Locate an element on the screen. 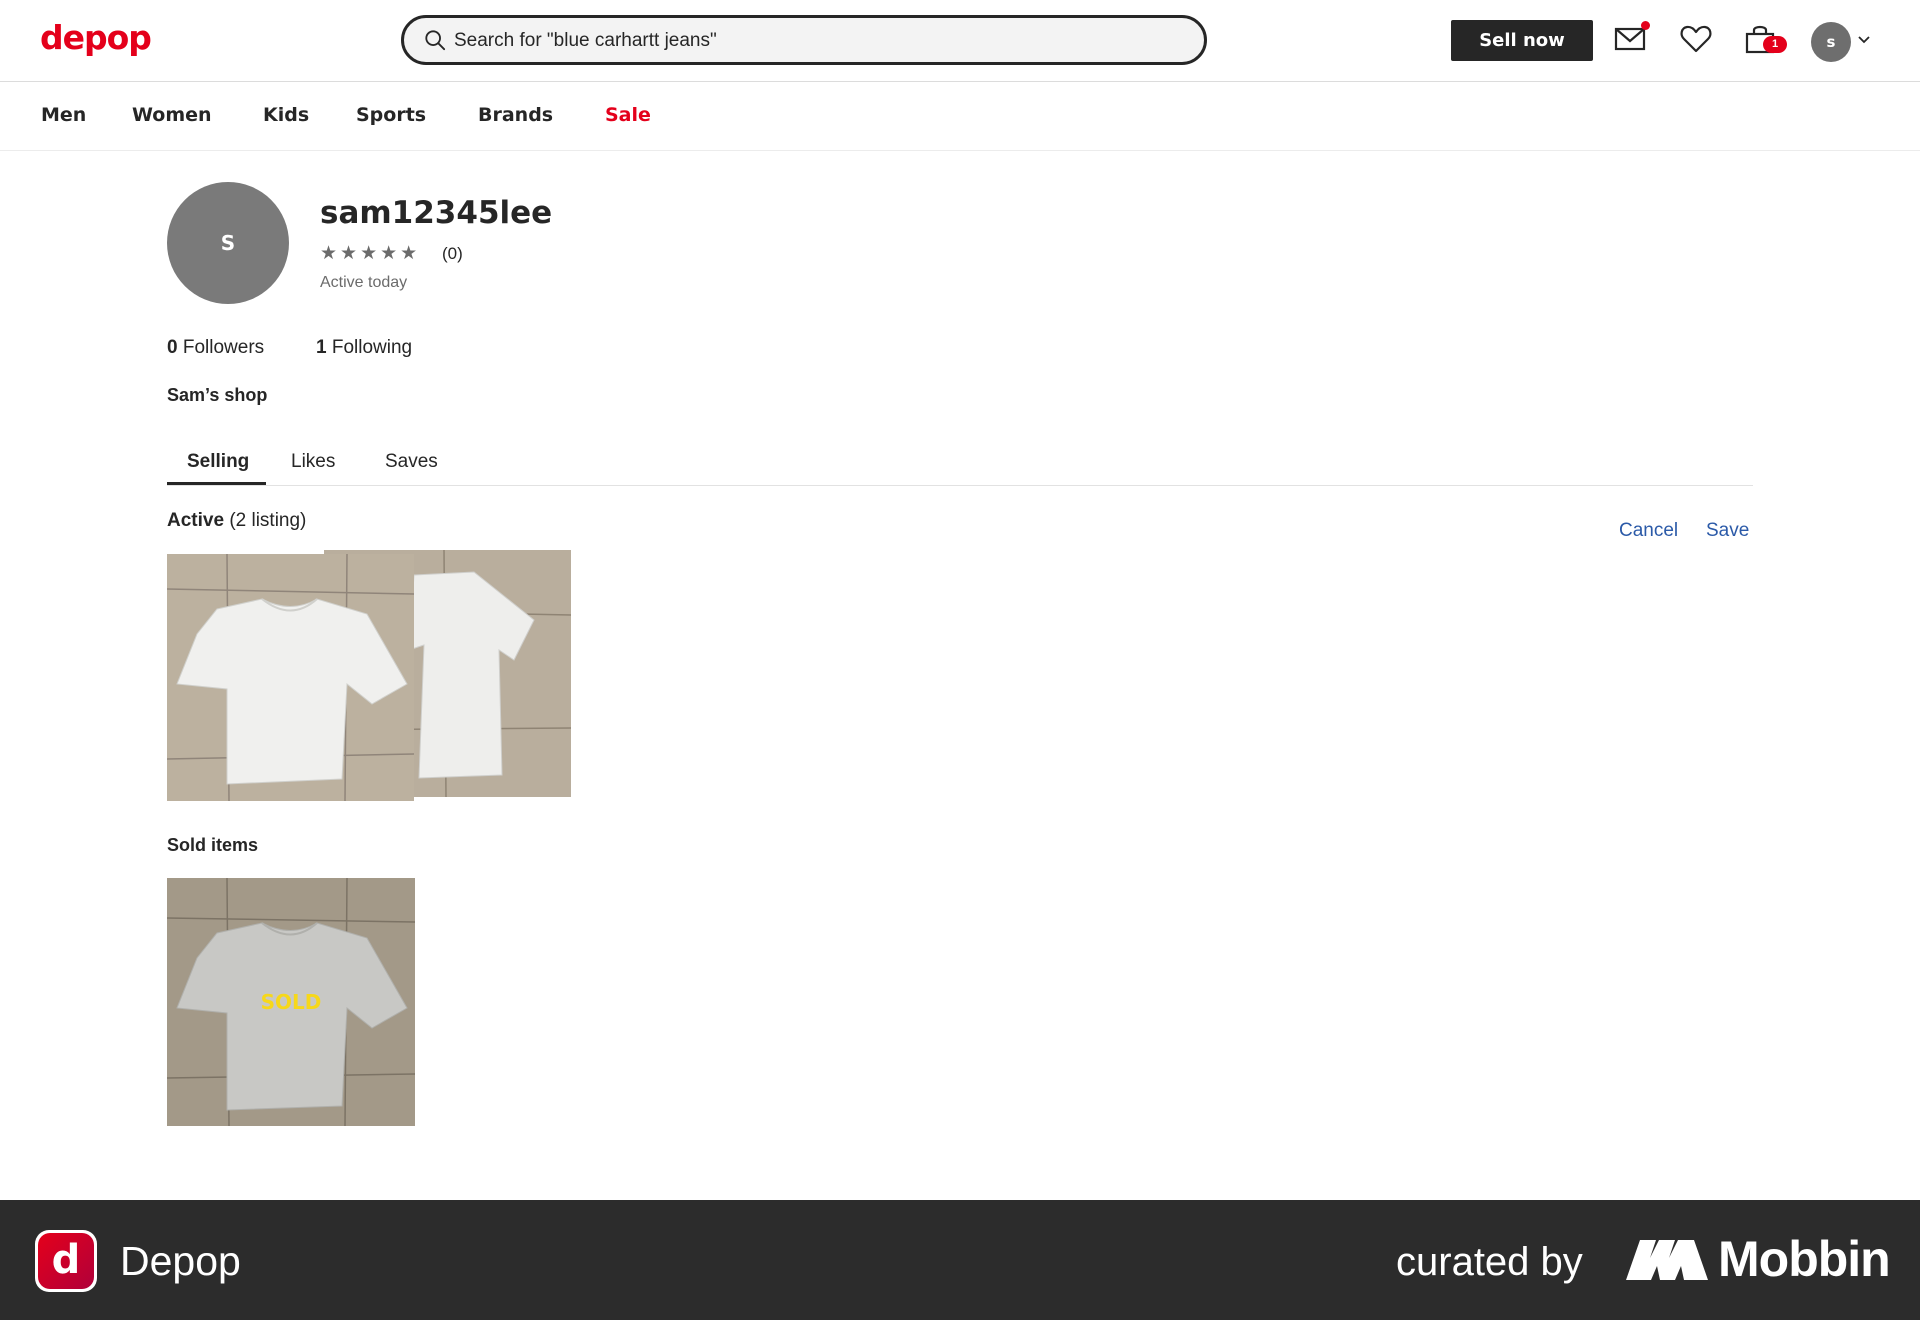  activity-status: Active today is located at coordinates (364, 282).